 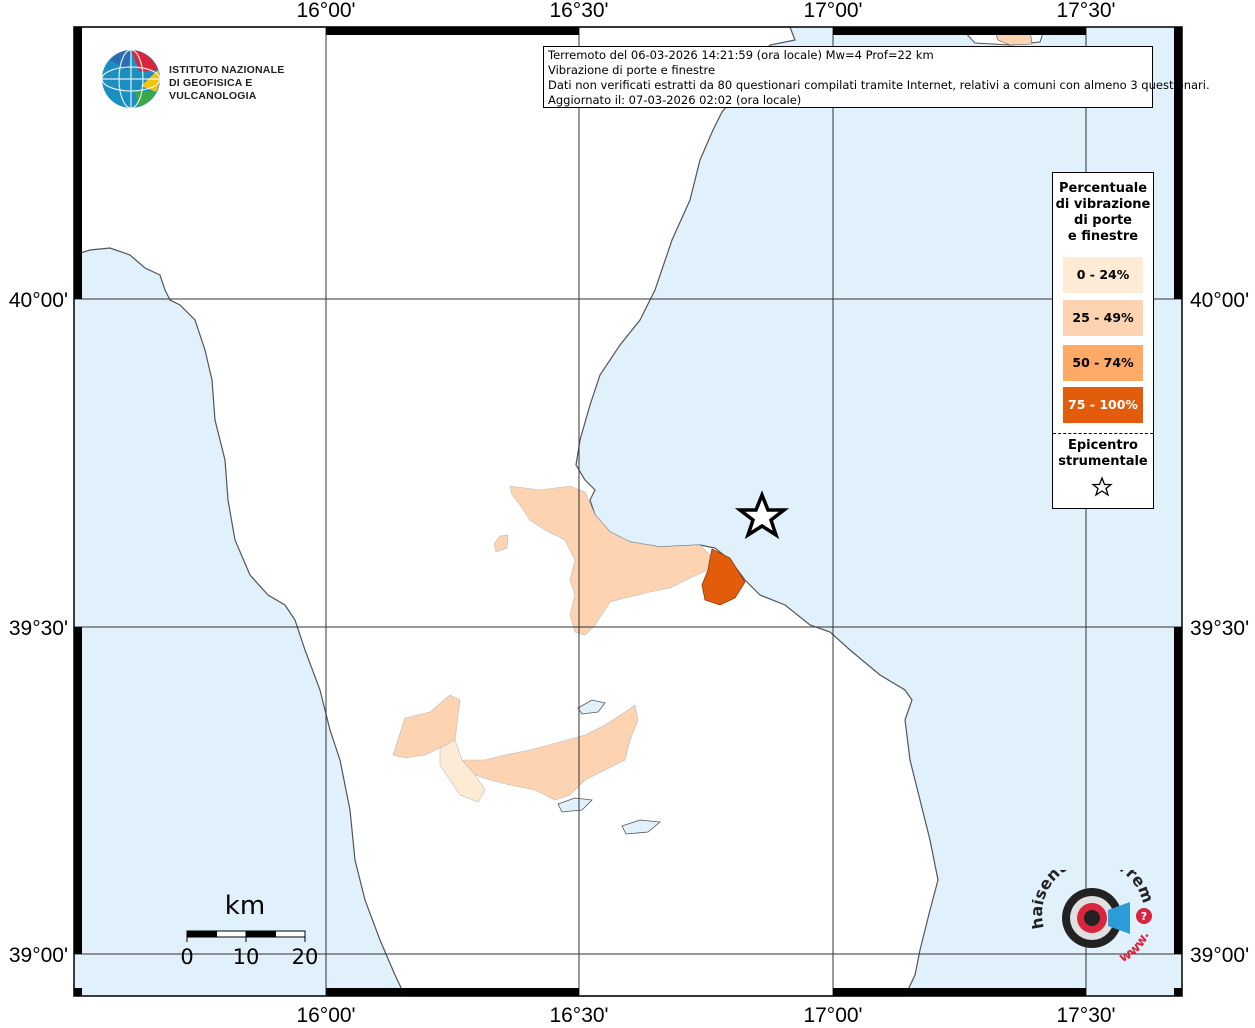 What do you see at coordinates (1103, 433) in the screenshot?
I see `legend-separator` at bounding box center [1103, 433].